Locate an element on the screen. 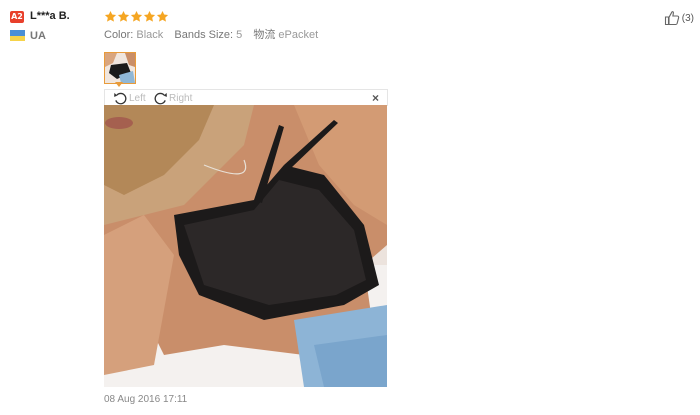 The image size is (700, 415). shipping-attr-label: 物流 is located at coordinates (264, 35).